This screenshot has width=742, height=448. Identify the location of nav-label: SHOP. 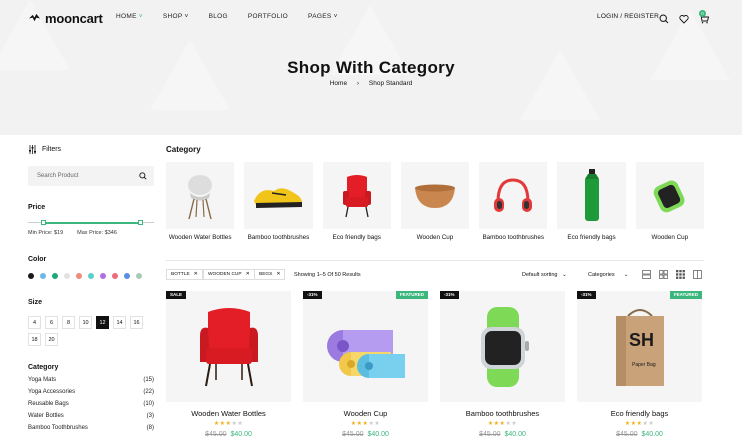
(172, 16).